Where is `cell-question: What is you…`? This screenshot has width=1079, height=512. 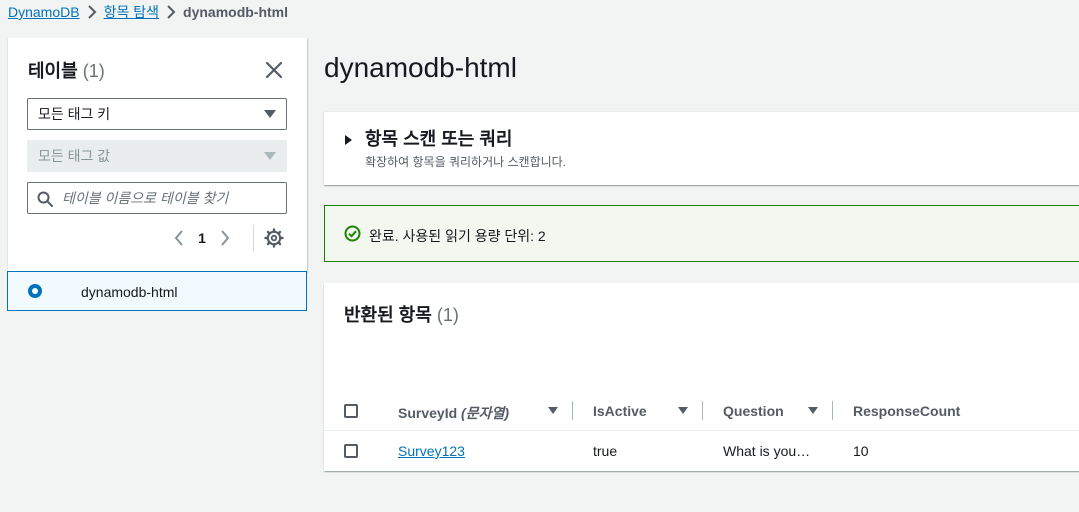
cell-question: What is you… is located at coordinates (767, 451).